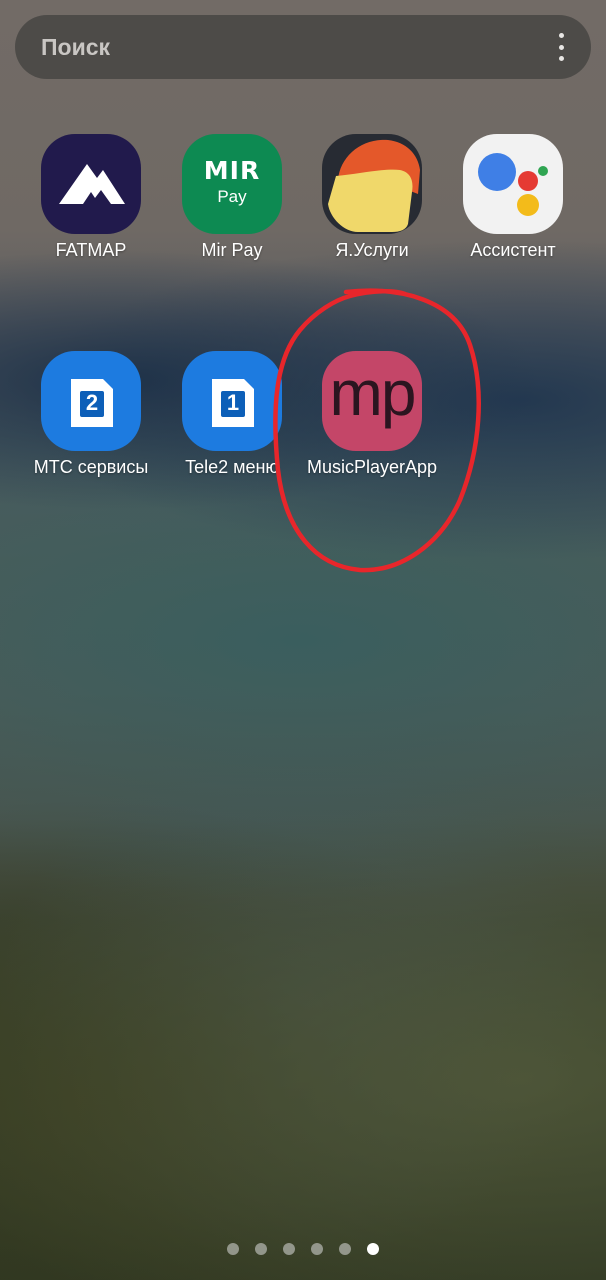 The height and width of the screenshot is (1280, 606). I want to click on mp-icon-text: mp, so click(373, 393).